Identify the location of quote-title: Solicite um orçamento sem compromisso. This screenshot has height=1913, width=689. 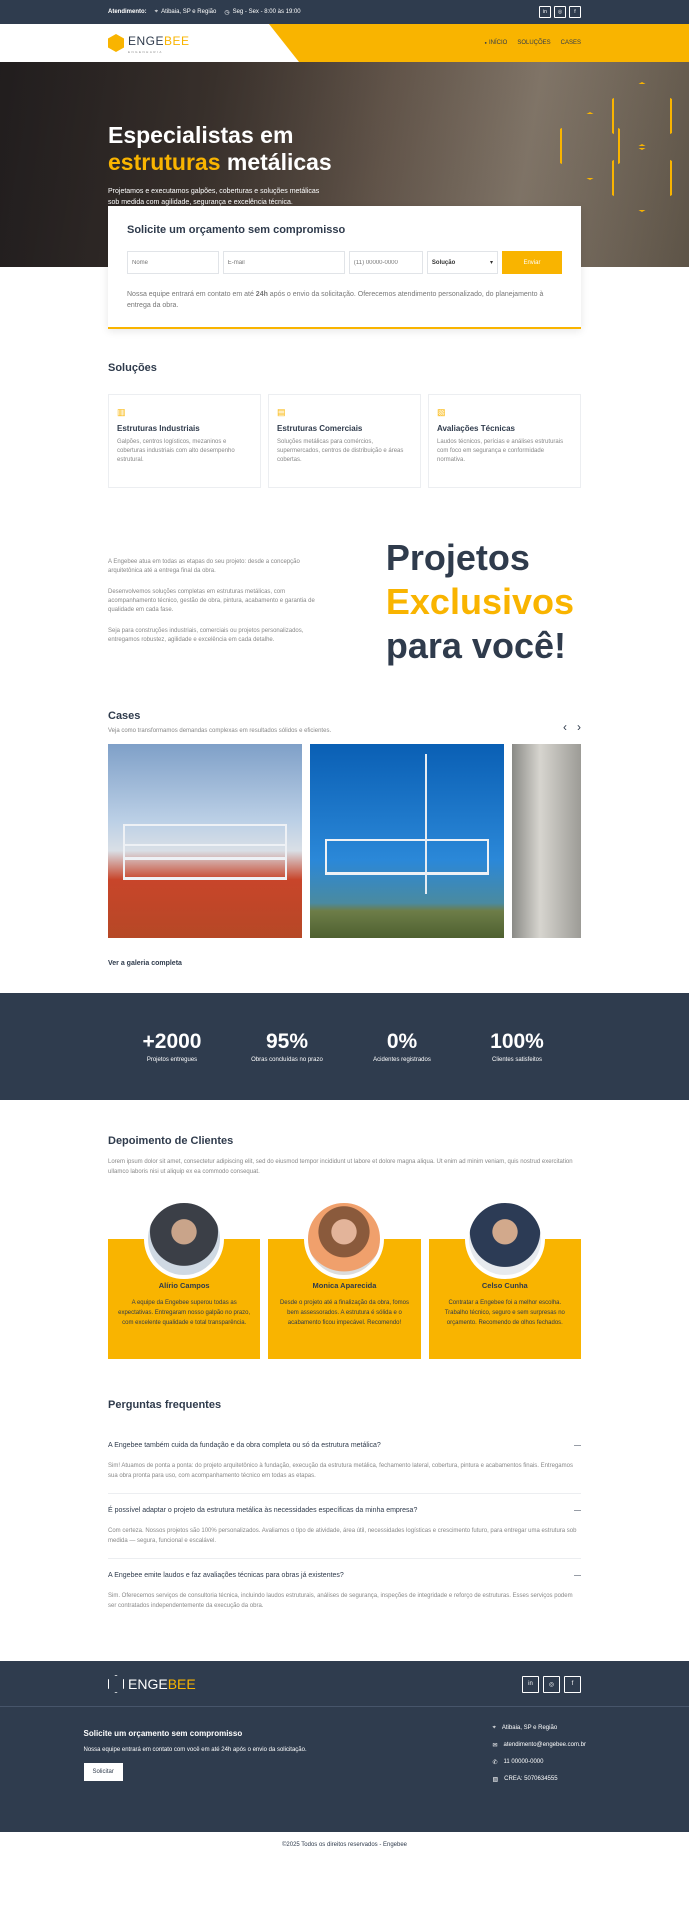
(236, 230).